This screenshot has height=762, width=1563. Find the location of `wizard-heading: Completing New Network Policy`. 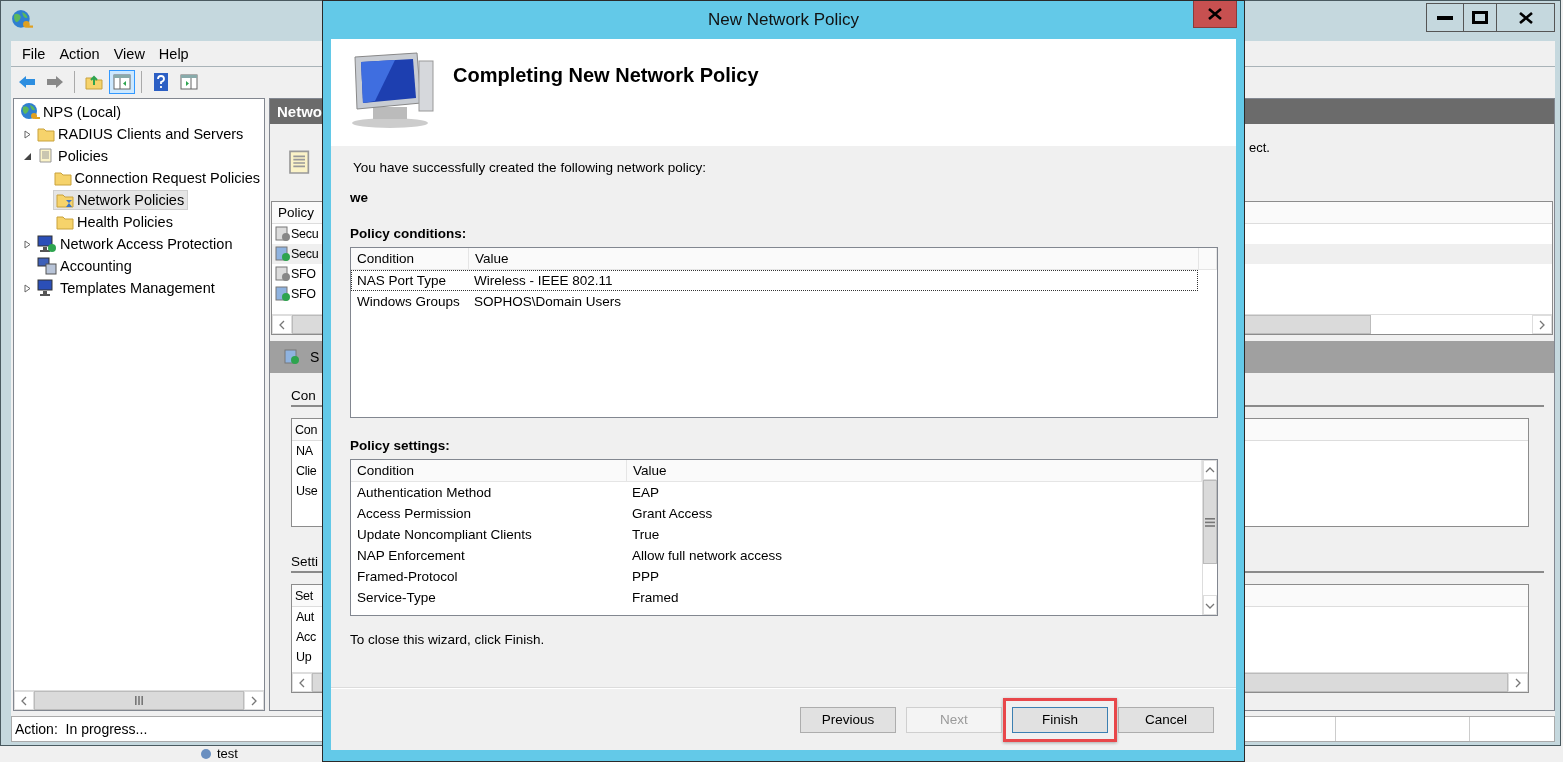

wizard-heading: Completing New Network Policy is located at coordinates (606, 75).